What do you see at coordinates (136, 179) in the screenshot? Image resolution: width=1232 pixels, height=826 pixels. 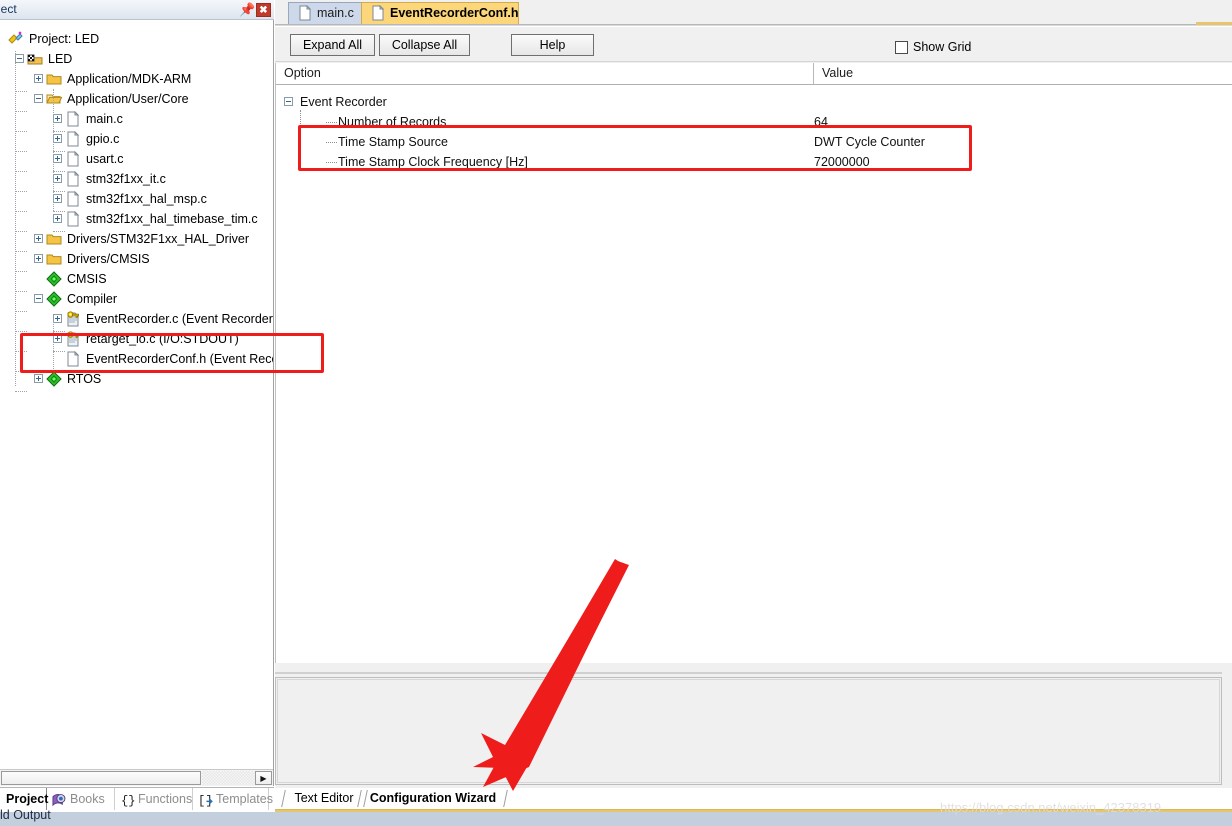 I see `tree-item: stm32f1xx_it.c` at bounding box center [136, 179].